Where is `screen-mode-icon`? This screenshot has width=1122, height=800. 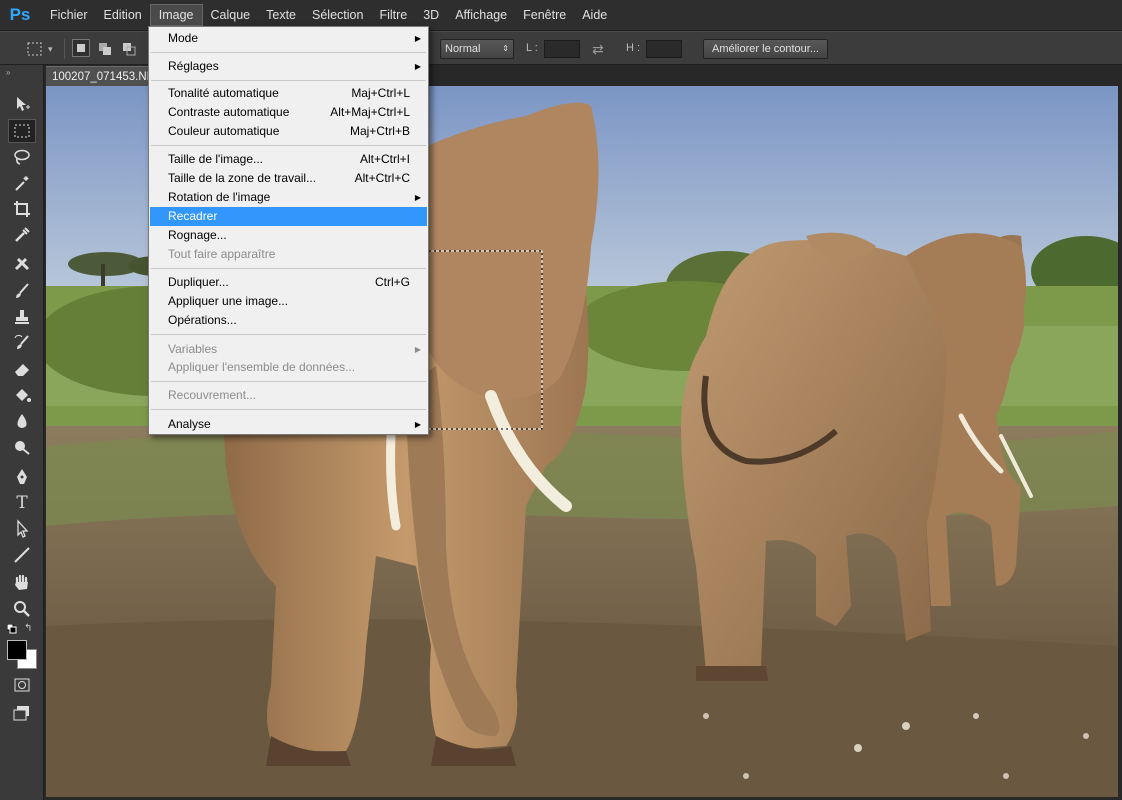 screen-mode-icon is located at coordinates (22, 713).